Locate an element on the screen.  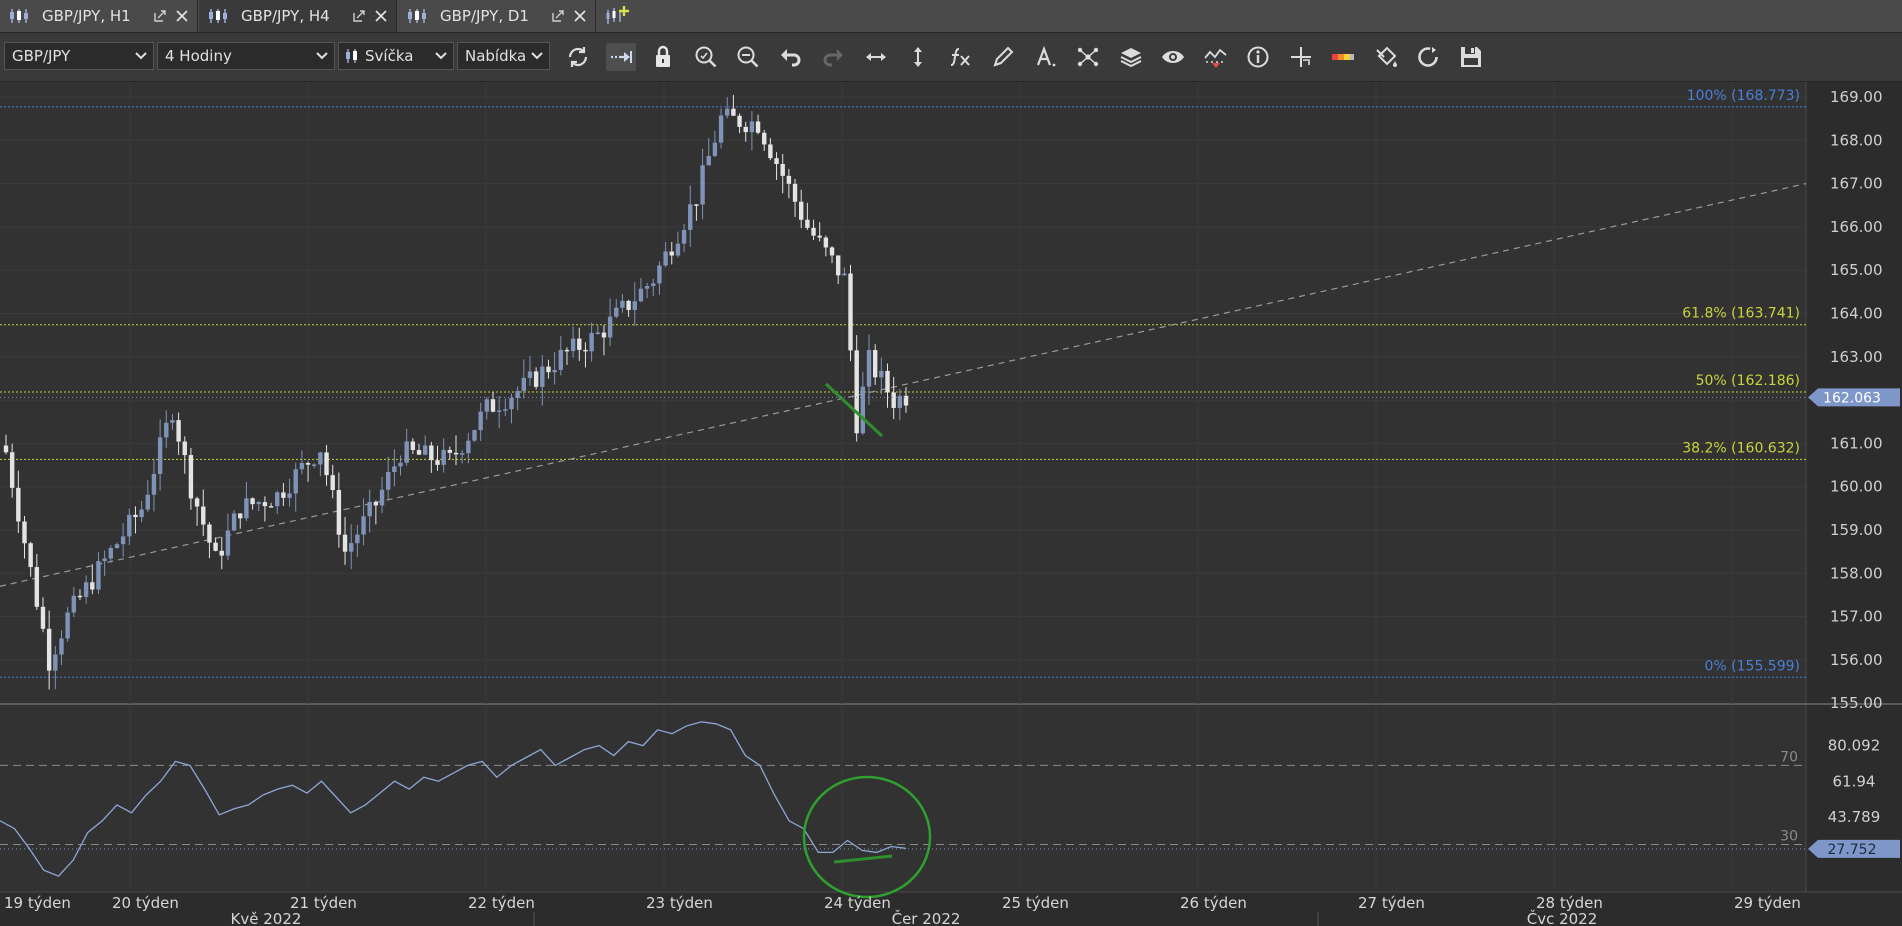
objects-button is located at coordinates (1088, 57).